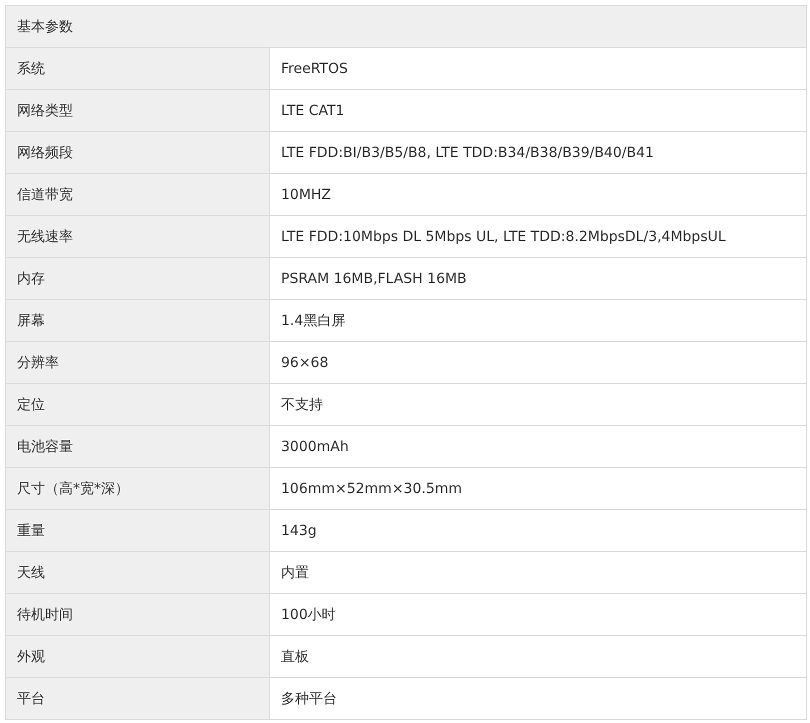  Describe the element at coordinates (538, 657) in the screenshot. I see `table-cell: 直板` at that location.